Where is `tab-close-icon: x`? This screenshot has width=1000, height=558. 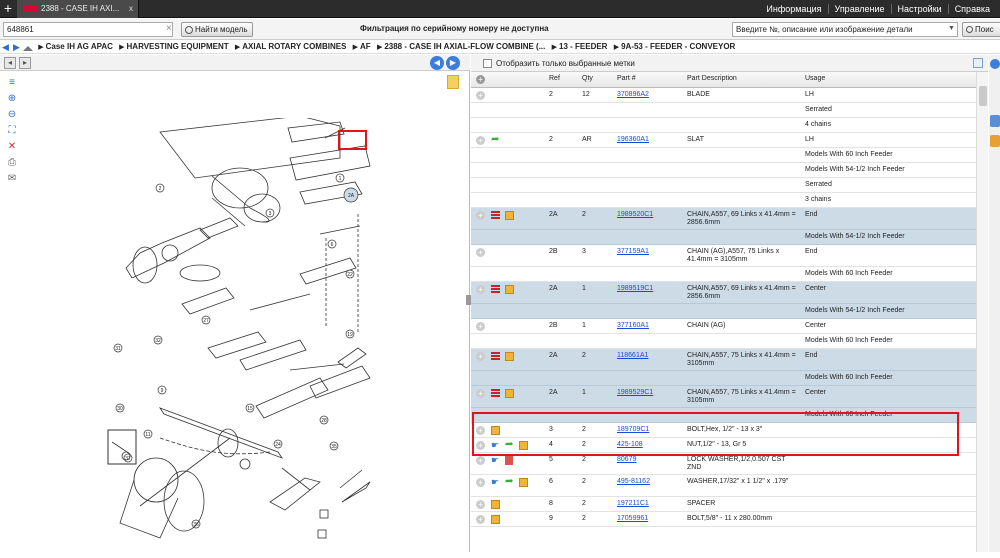
tab-close-icon: x is located at coordinates (131, 9).